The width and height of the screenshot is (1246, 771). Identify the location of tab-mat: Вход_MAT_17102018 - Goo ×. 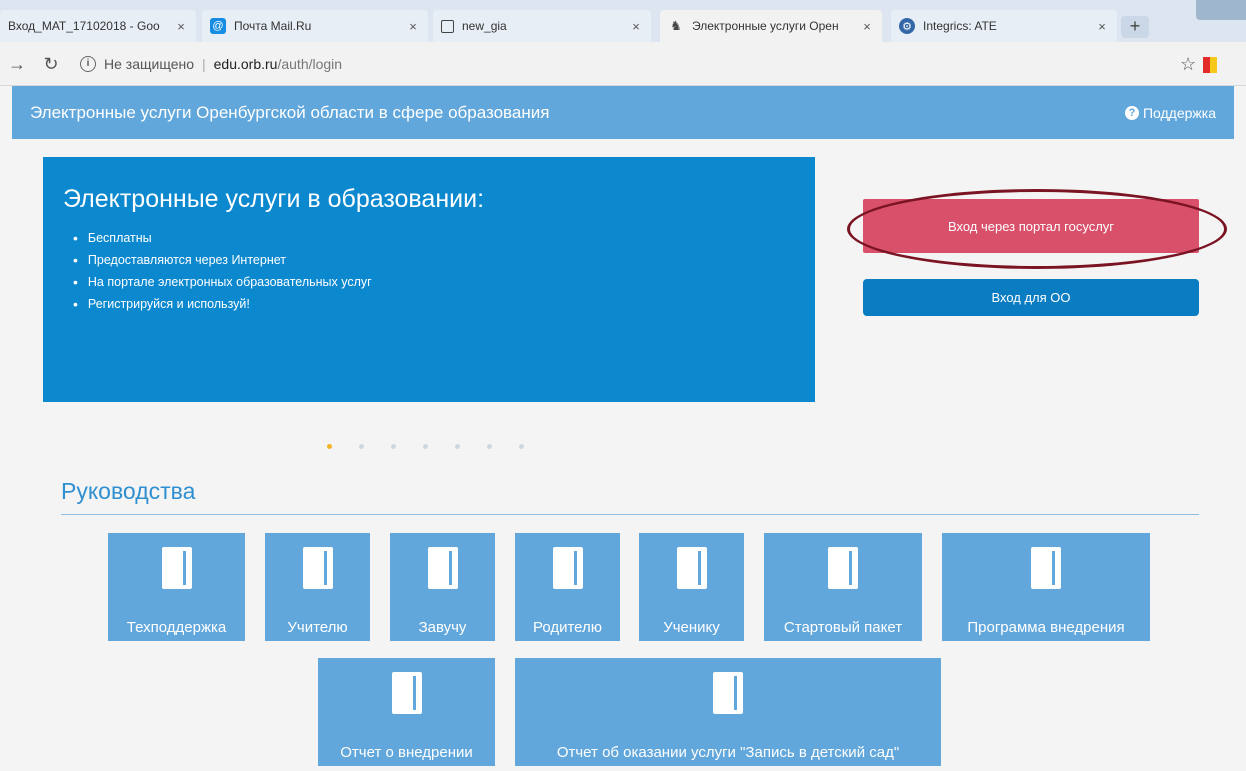
(98, 26).